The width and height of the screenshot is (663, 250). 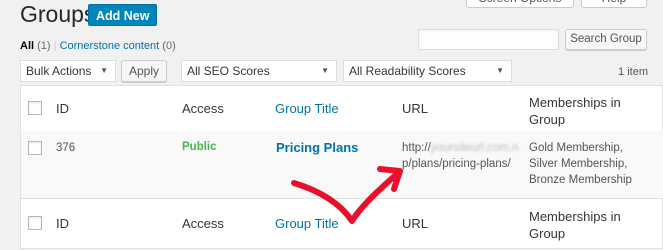 What do you see at coordinates (633, 72) in the screenshot?
I see `item-count: 1 item` at bounding box center [633, 72].